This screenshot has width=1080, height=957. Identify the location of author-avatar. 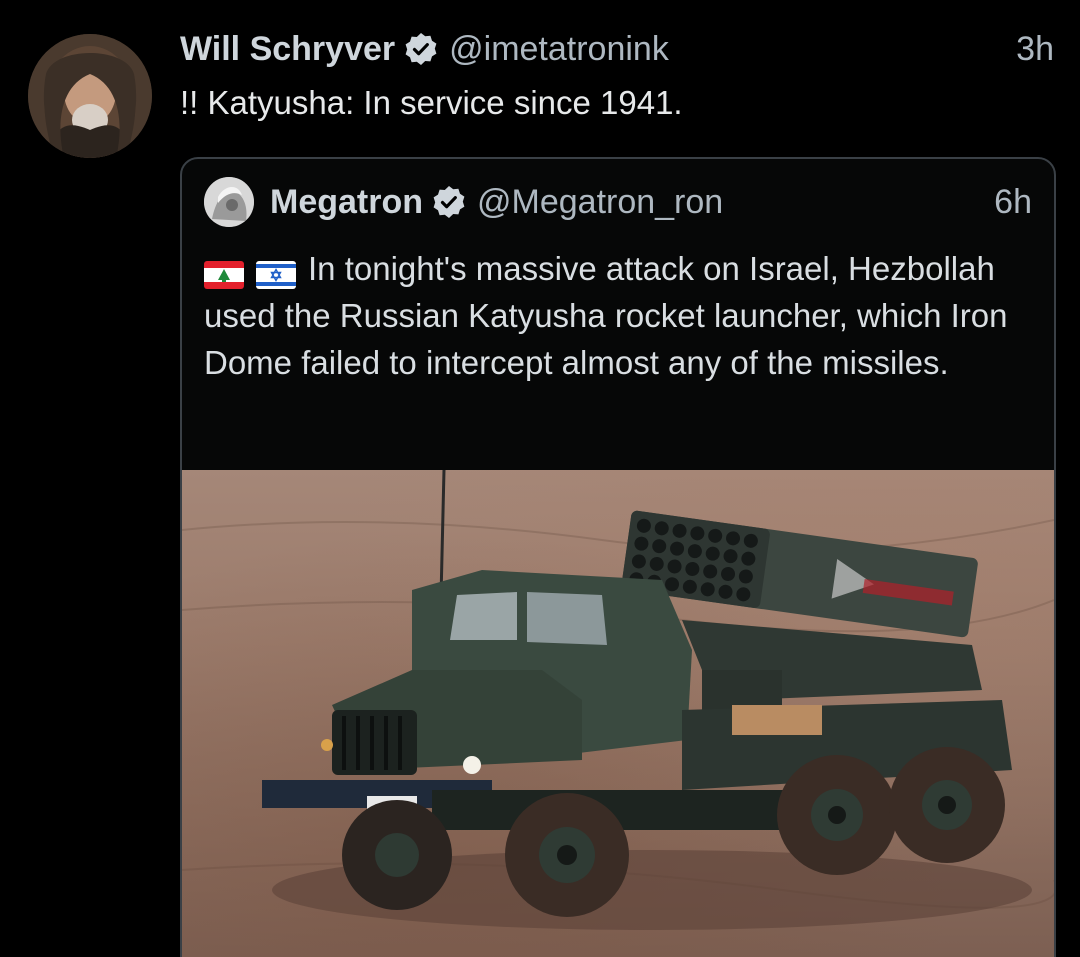
(90, 96).